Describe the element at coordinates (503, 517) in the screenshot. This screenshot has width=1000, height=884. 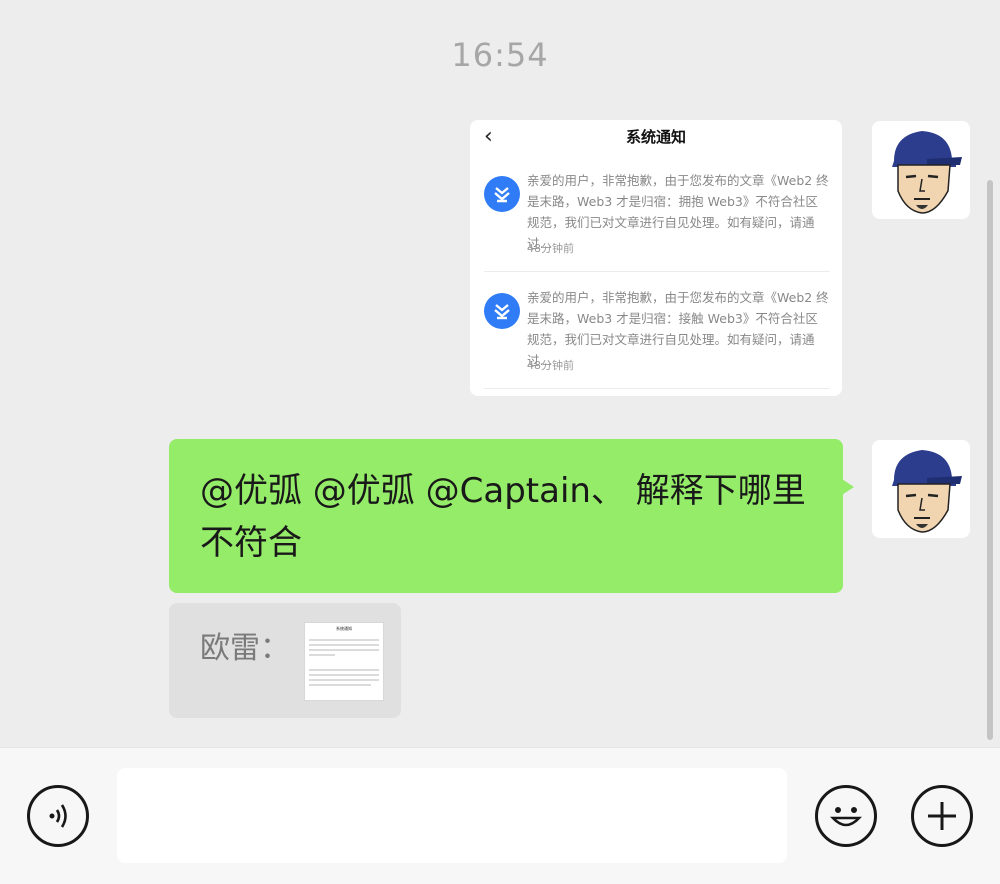
I see `message-text: @优弧 @优弧 @Captain、 解释下哪里不符合` at that location.